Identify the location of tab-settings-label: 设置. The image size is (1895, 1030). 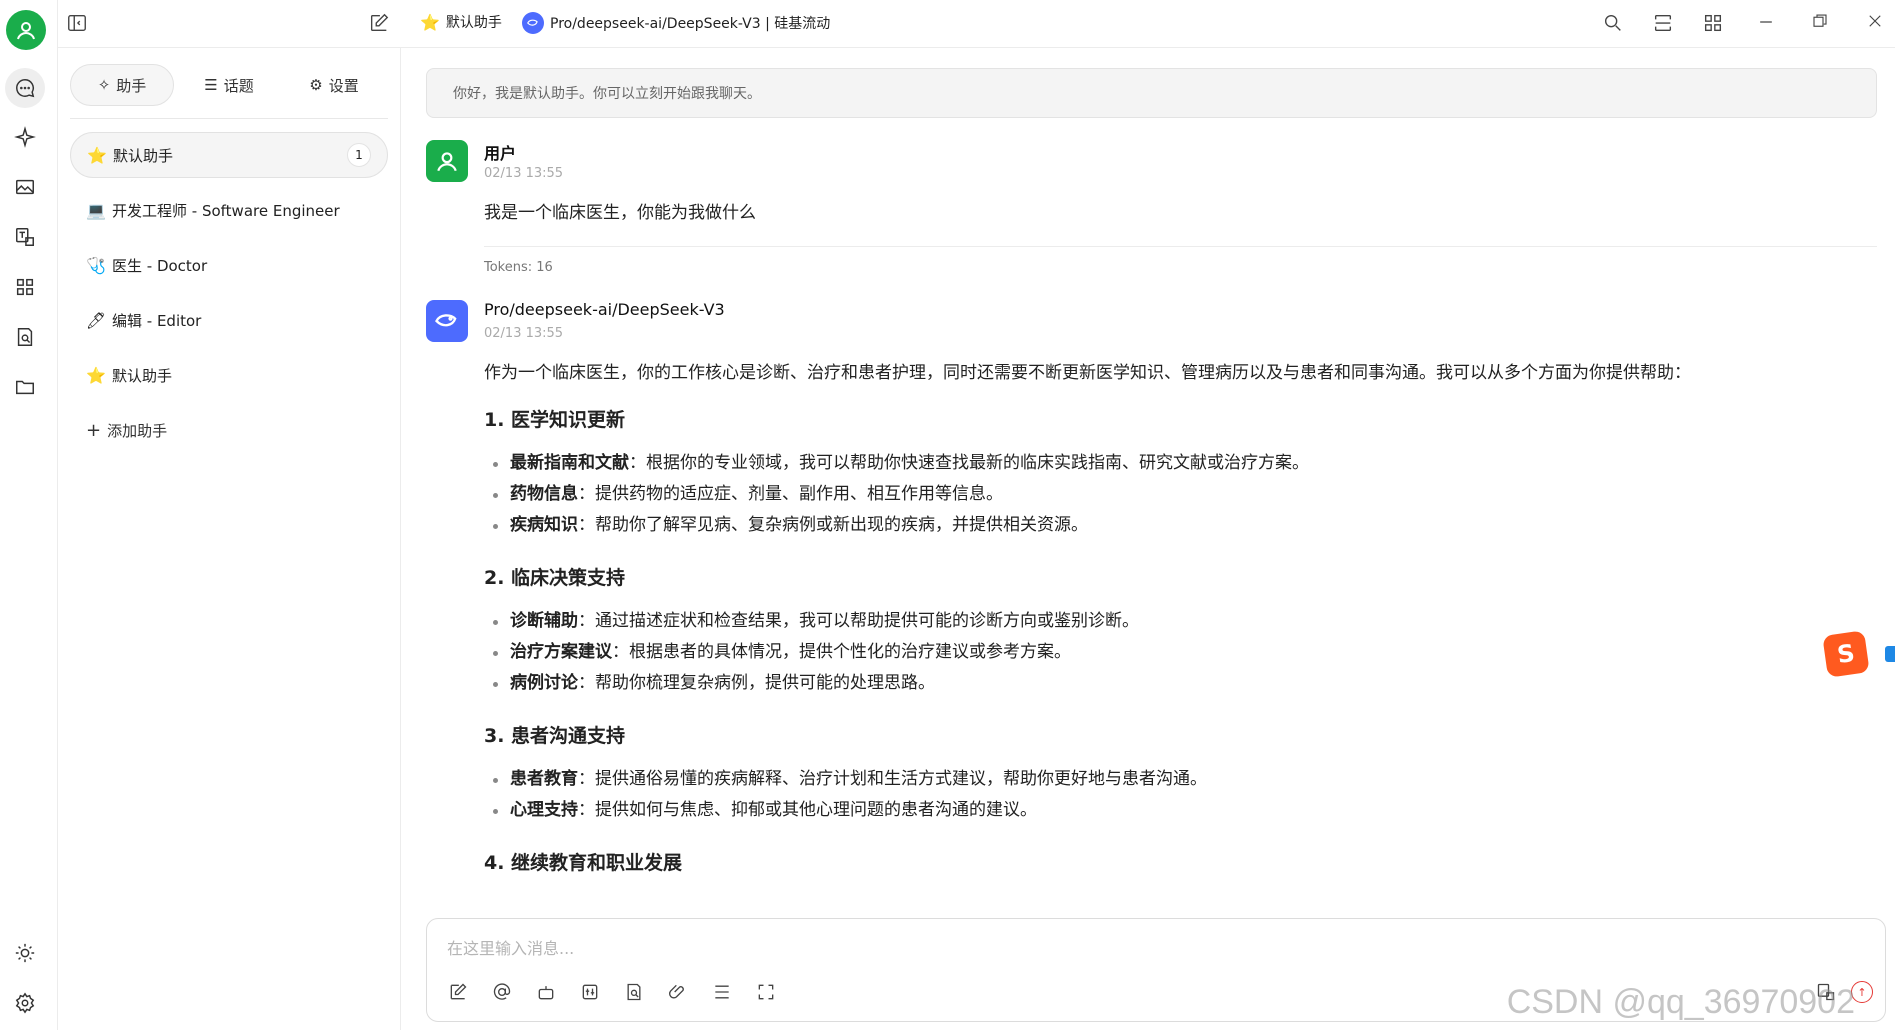
(343, 85).